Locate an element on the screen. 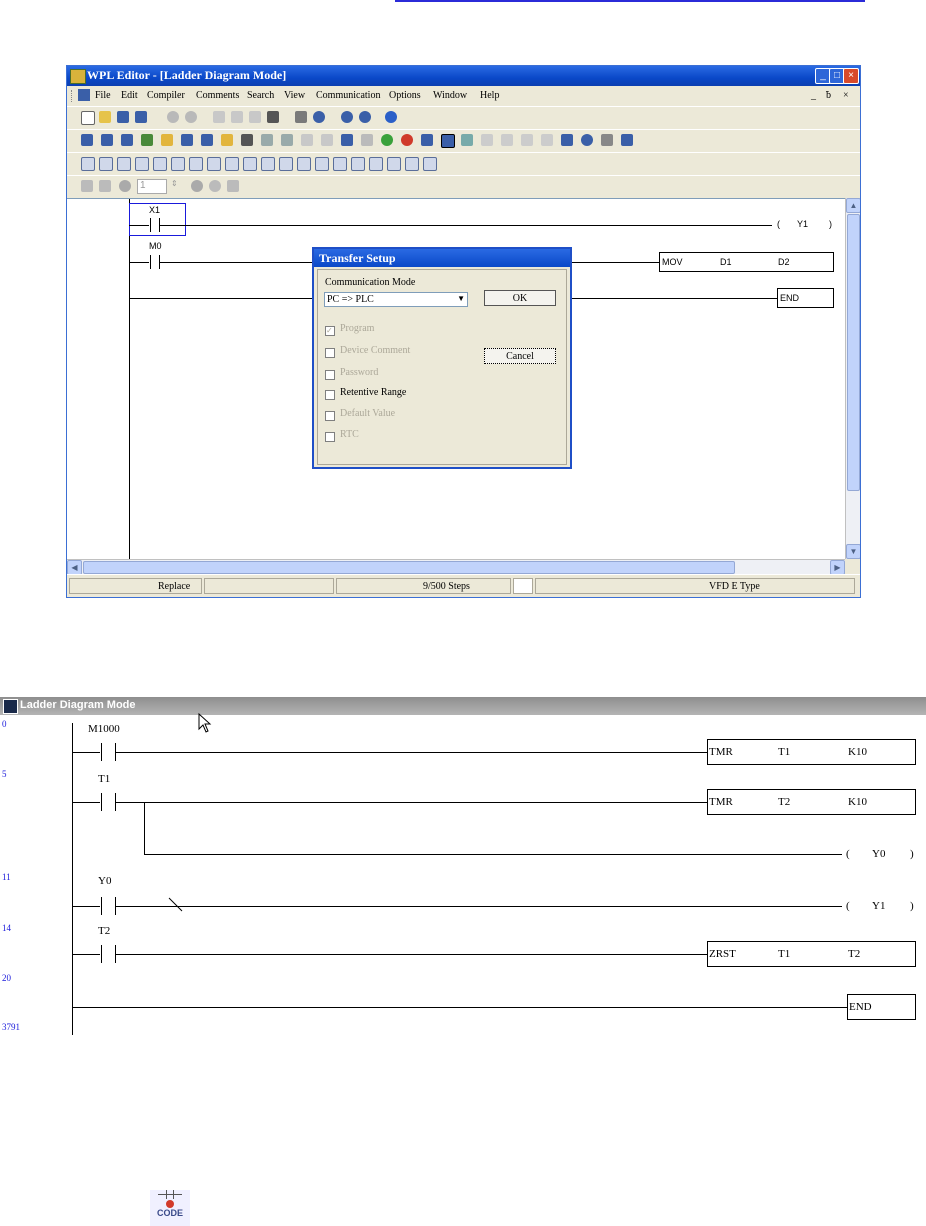 The height and width of the screenshot is (1226, 926). vertical-scroll-thumb is located at coordinates (853, 352).